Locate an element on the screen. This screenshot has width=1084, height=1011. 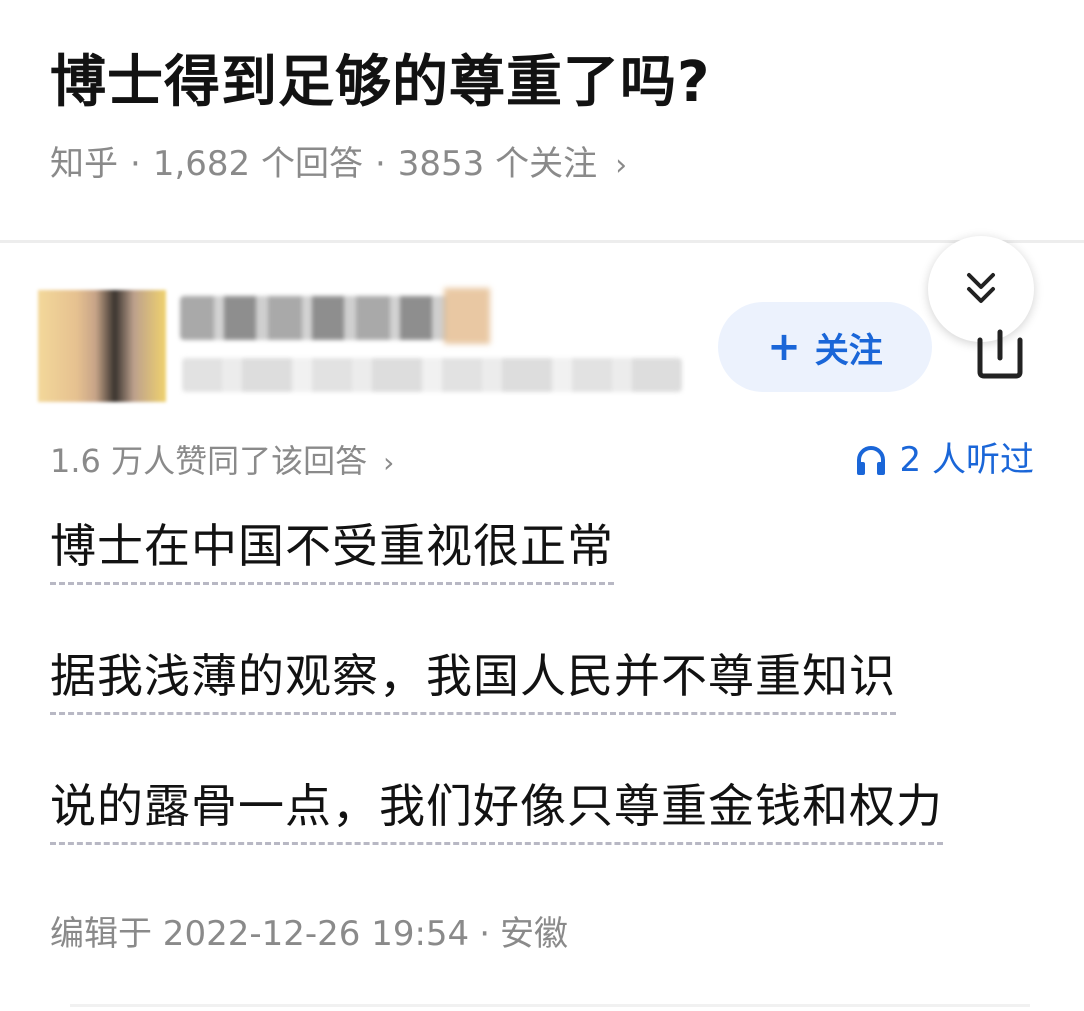
answer-paragraph: 据我浅薄的观察，我国人民并不尊重知识 is located at coordinates (473, 680).